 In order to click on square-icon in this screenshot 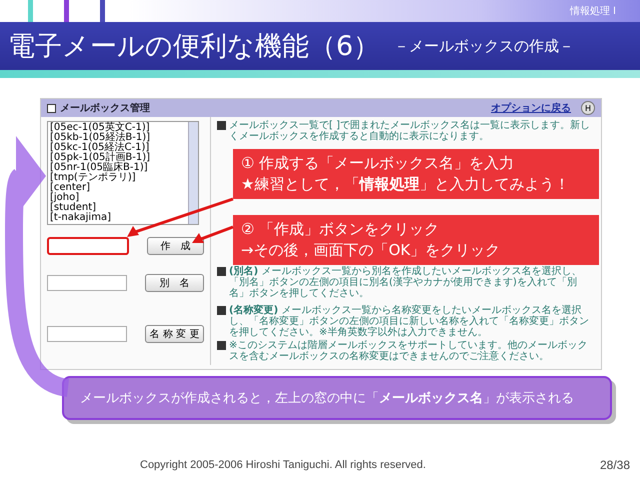, I will do `click(51, 108)`.